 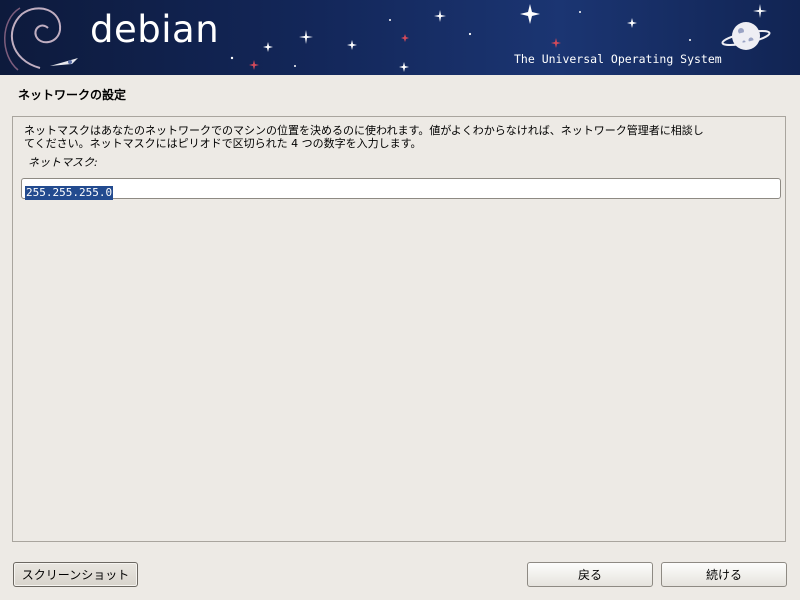 What do you see at coordinates (69, 193) in the screenshot?
I see `netmask-value-selected: 255.255.255.0` at bounding box center [69, 193].